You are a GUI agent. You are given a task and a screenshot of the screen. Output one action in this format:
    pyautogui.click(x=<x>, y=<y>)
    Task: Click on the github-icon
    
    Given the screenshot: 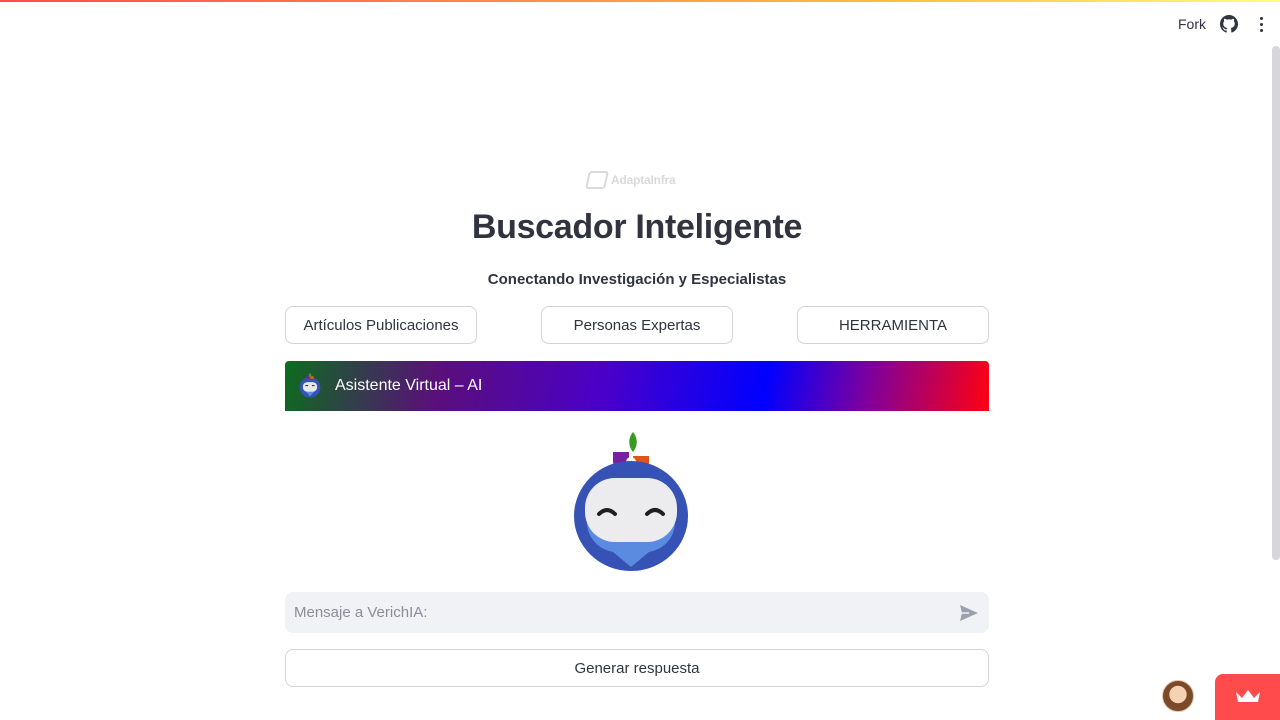 What is the action you would take?
    pyautogui.click(x=1229, y=24)
    